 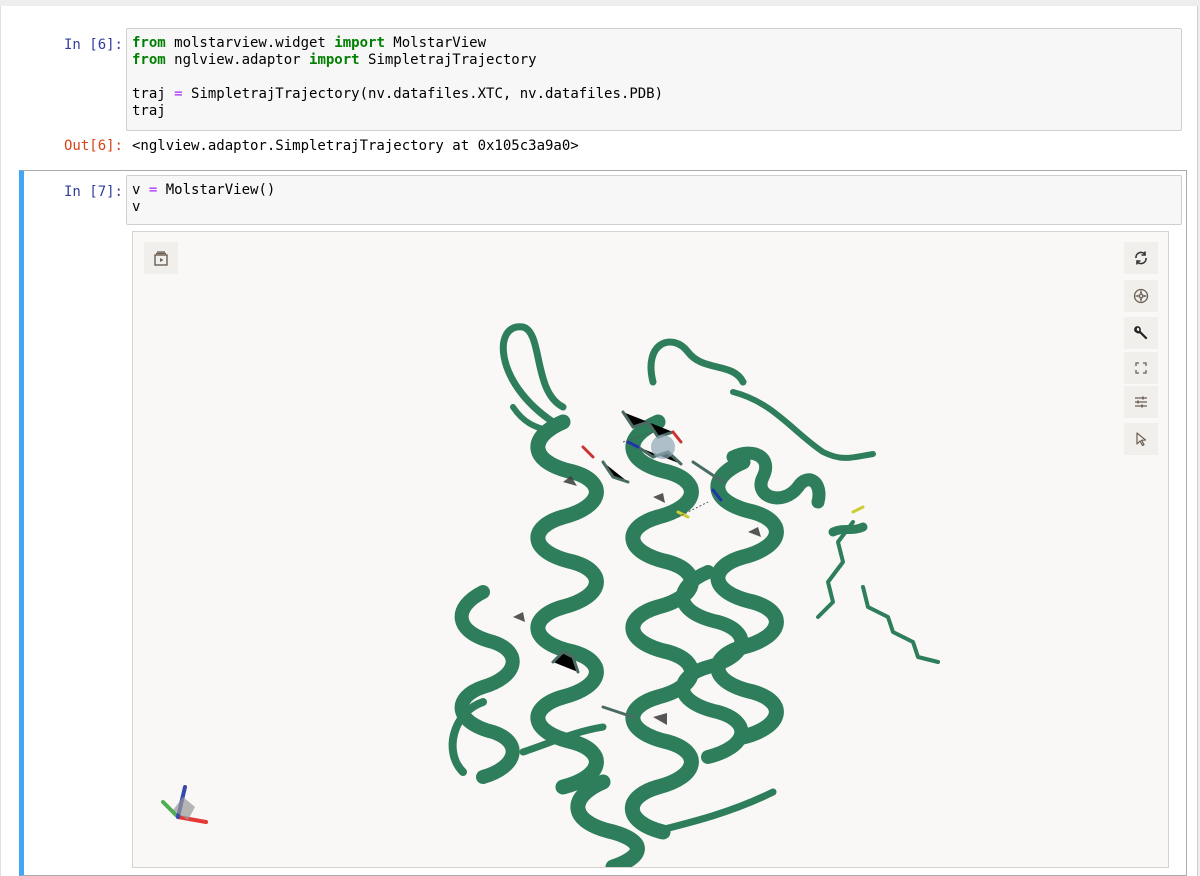 I want to click on code-token: nglview.adaptor, so click(x=237, y=60).